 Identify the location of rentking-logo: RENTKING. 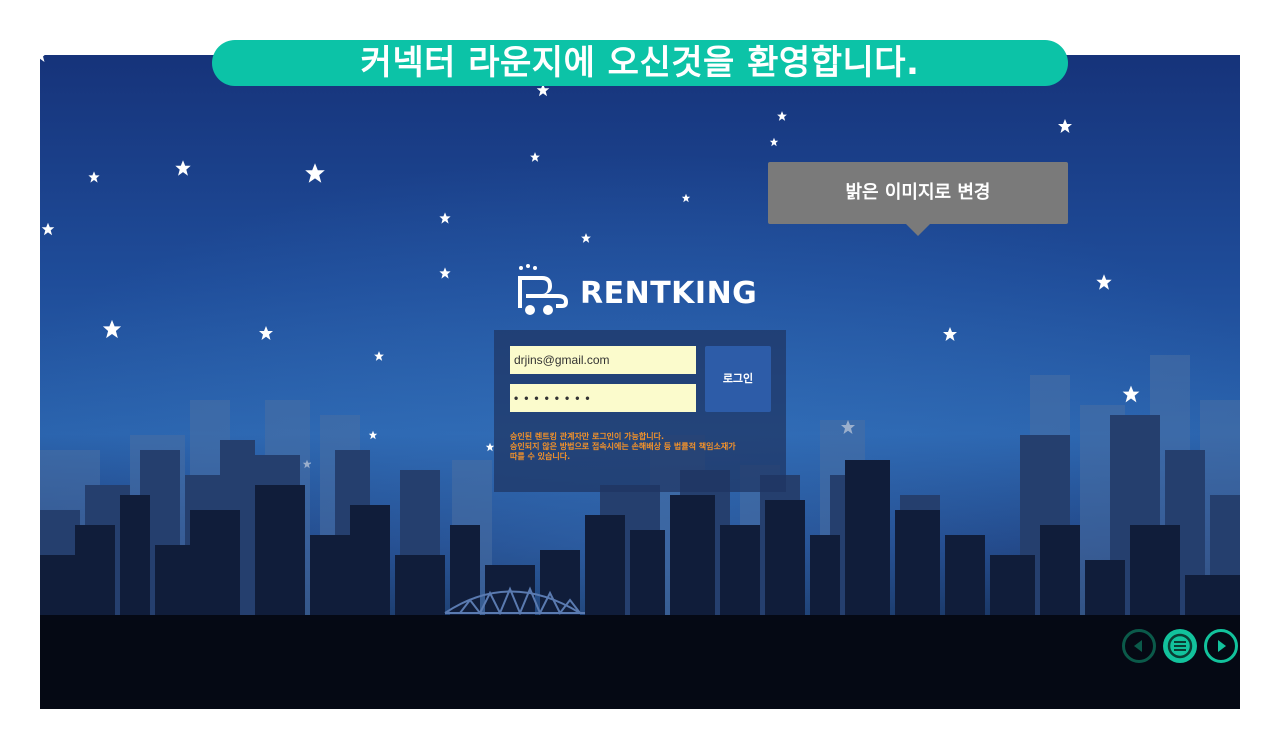
(635, 293).